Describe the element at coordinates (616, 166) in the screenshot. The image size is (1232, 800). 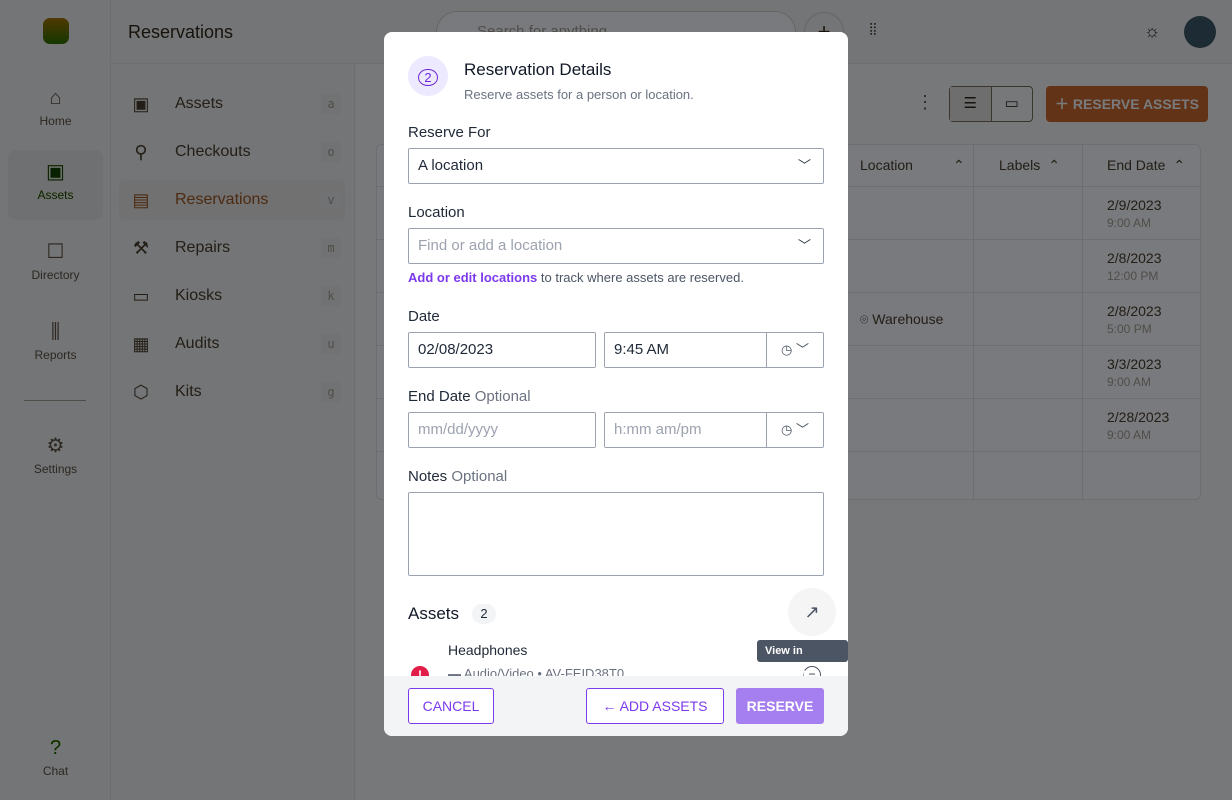
I see `reserve-for-select: A location ﹀` at that location.